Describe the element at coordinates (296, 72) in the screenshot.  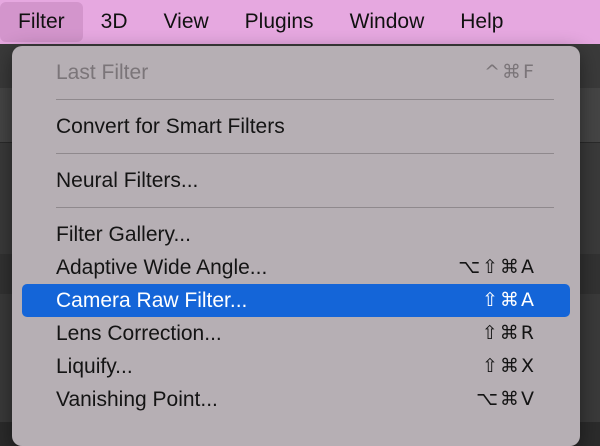
I see `menu-item-last-filter: Last Filter ^⌘F` at that location.